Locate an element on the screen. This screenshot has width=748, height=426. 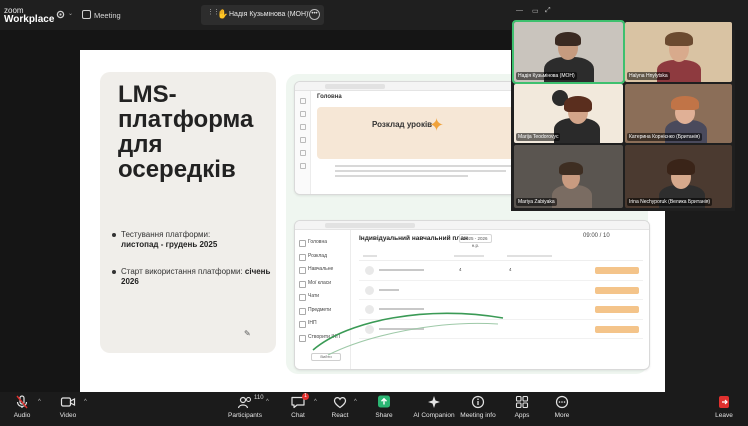
participants-icon is located at coordinates (244, 402).